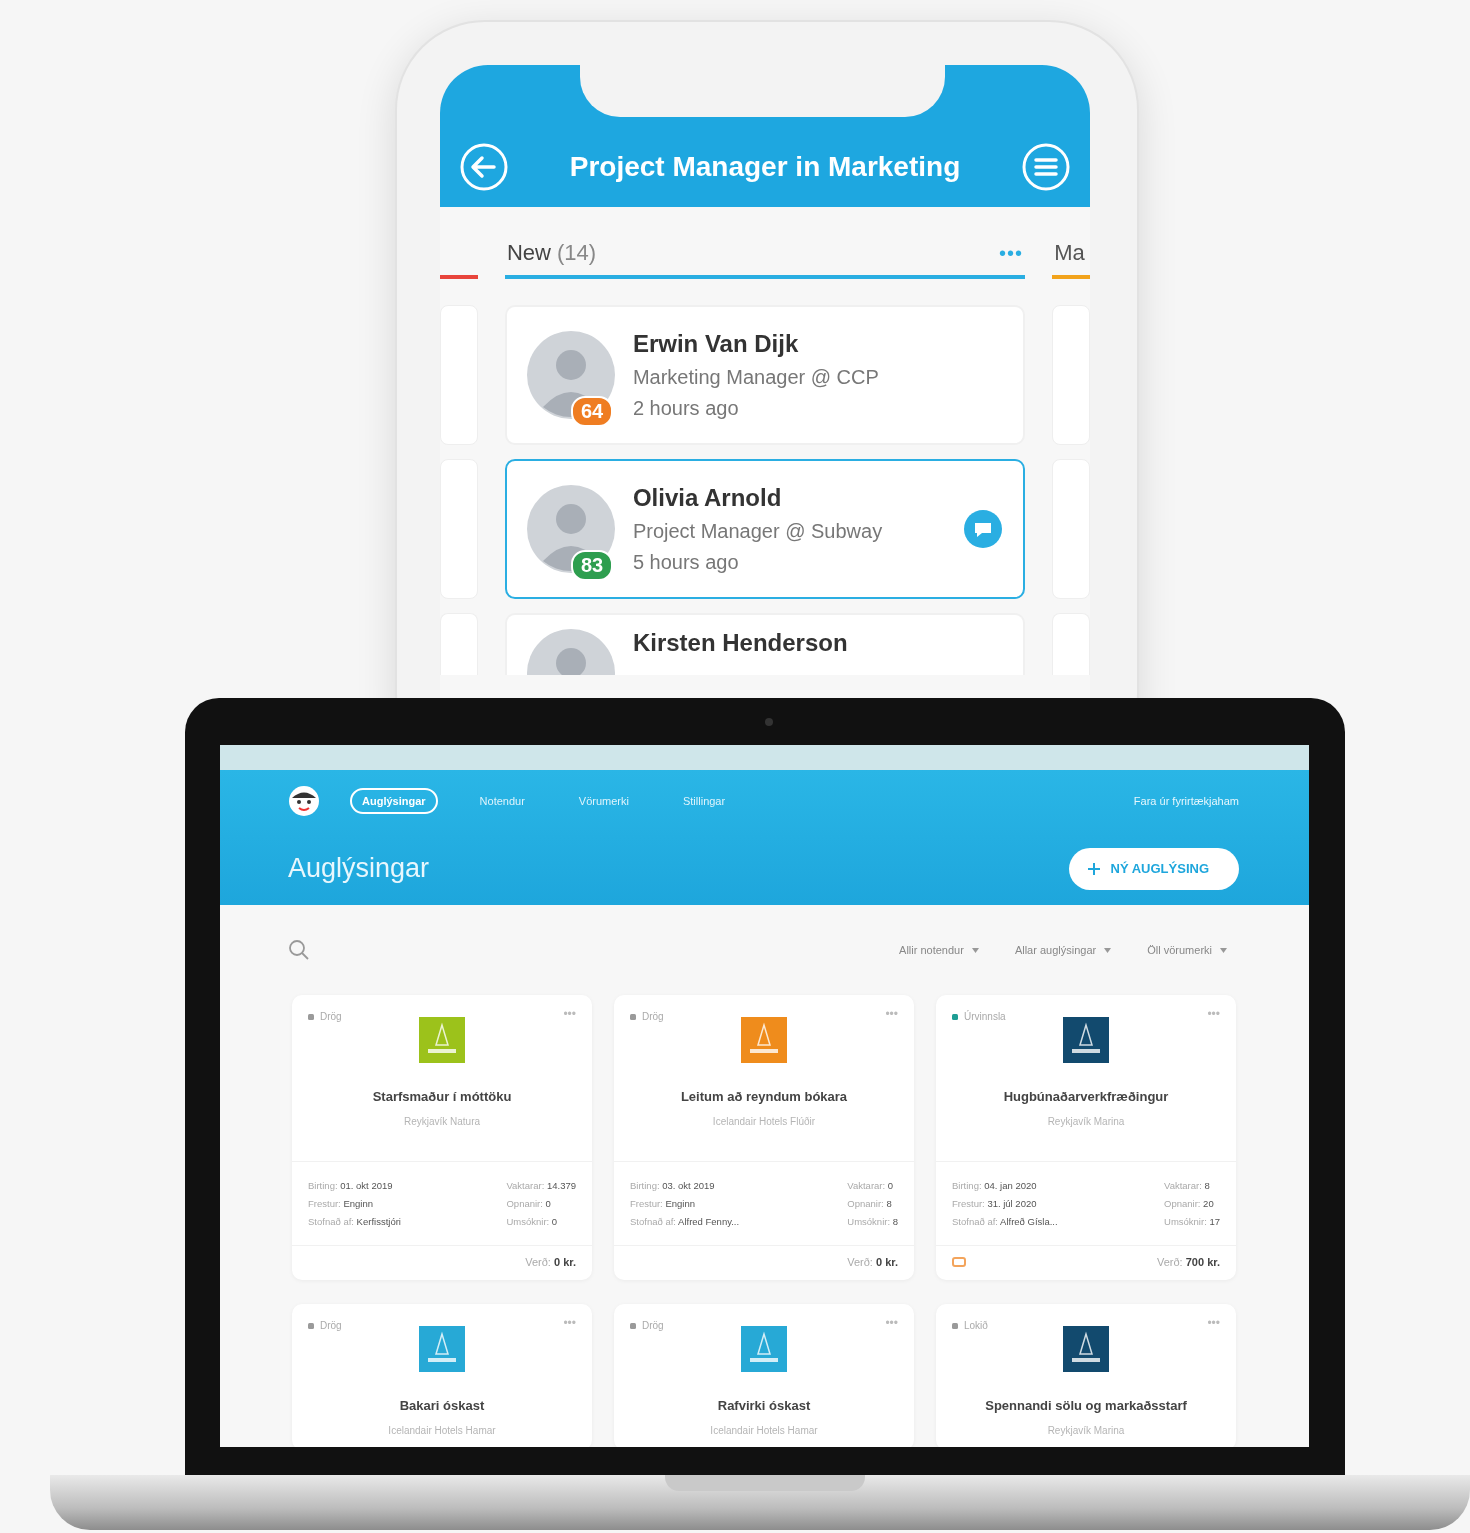  I want to click on menu-icon, so click(1046, 167).